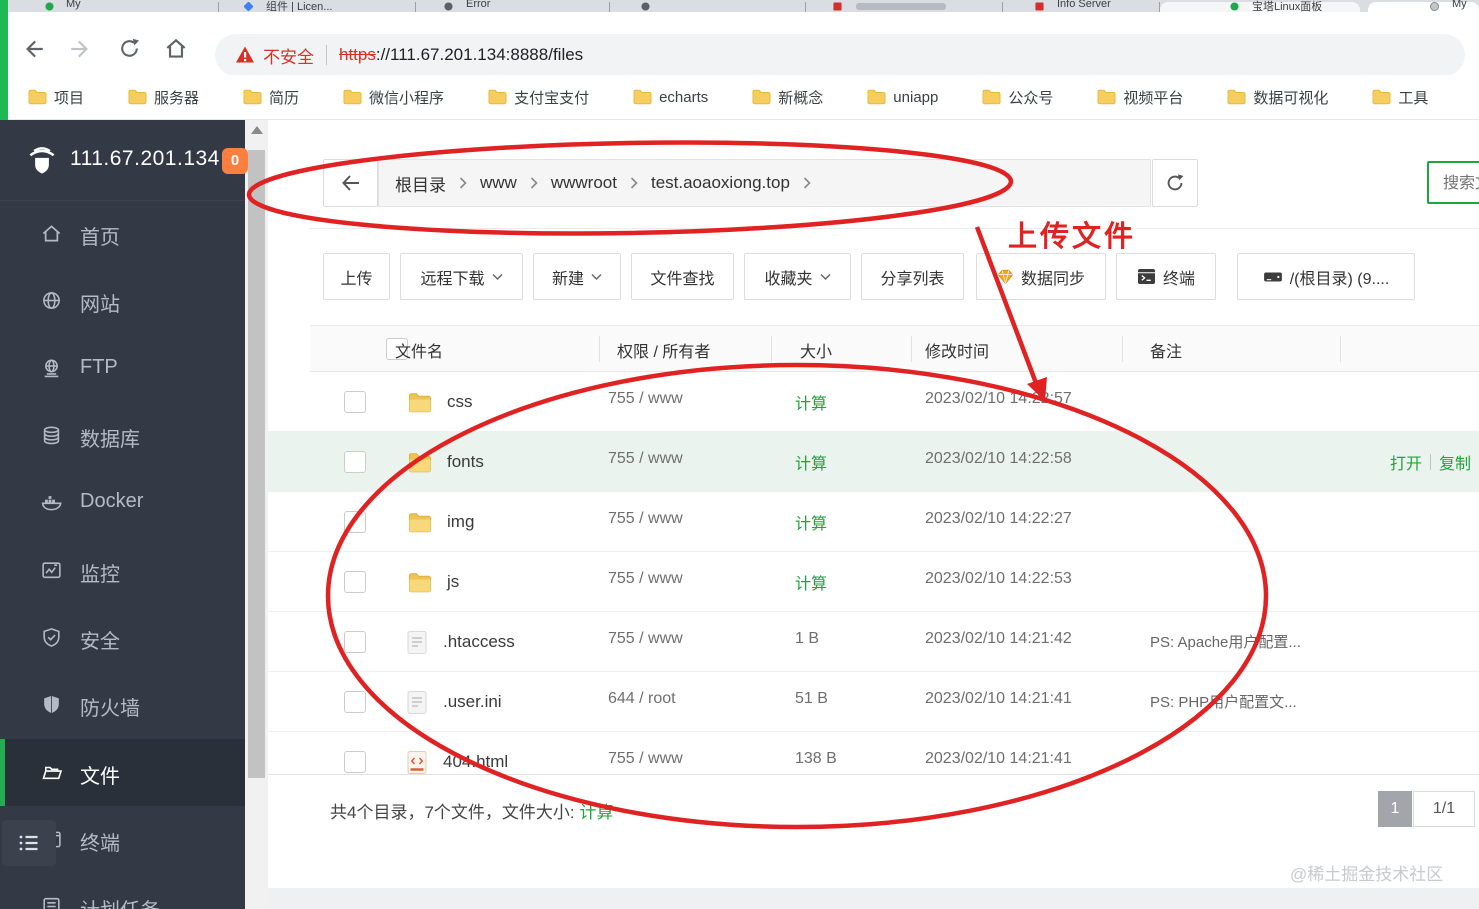 The image size is (1479, 909). Describe the element at coordinates (1166, 350) in the screenshot. I see `column-header-note: 备注` at that location.